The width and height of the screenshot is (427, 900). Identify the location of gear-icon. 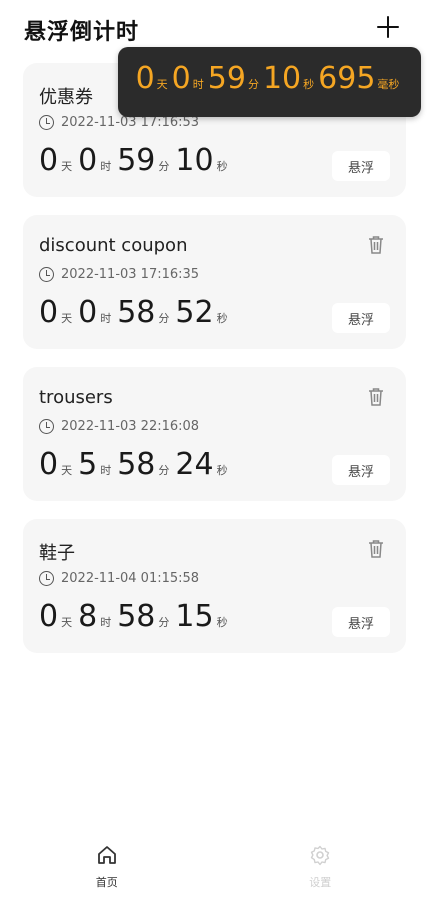
(320, 857).